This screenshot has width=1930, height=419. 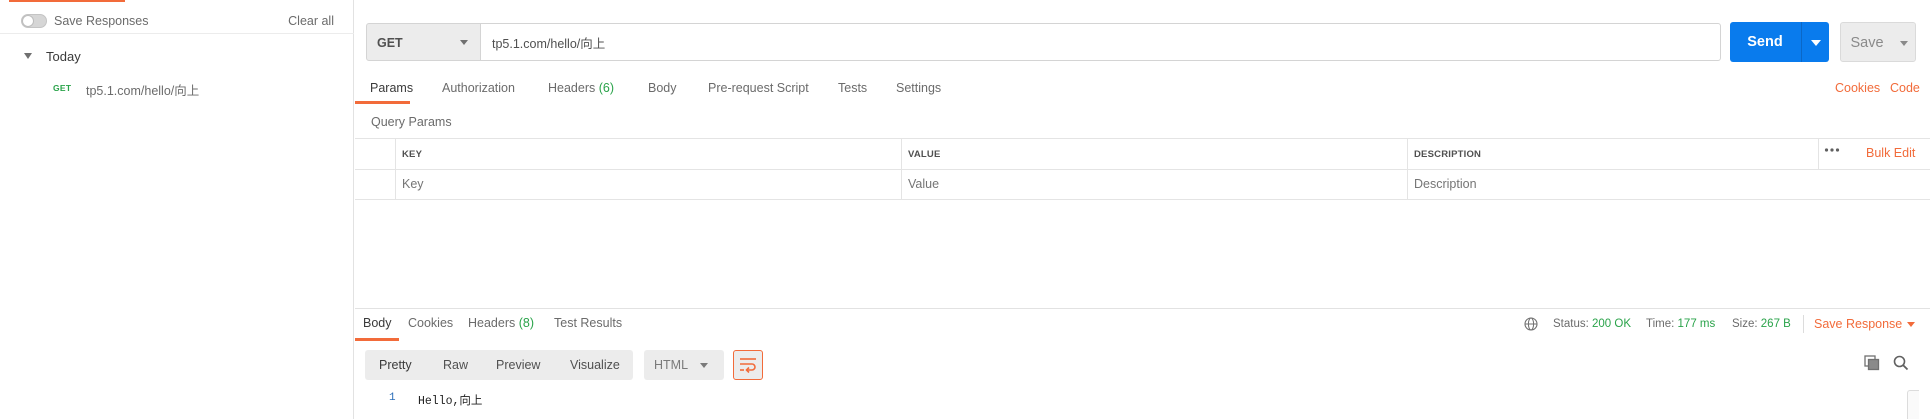 What do you see at coordinates (852, 88) in the screenshot?
I see `tab-tests: Tests` at bounding box center [852, 88].